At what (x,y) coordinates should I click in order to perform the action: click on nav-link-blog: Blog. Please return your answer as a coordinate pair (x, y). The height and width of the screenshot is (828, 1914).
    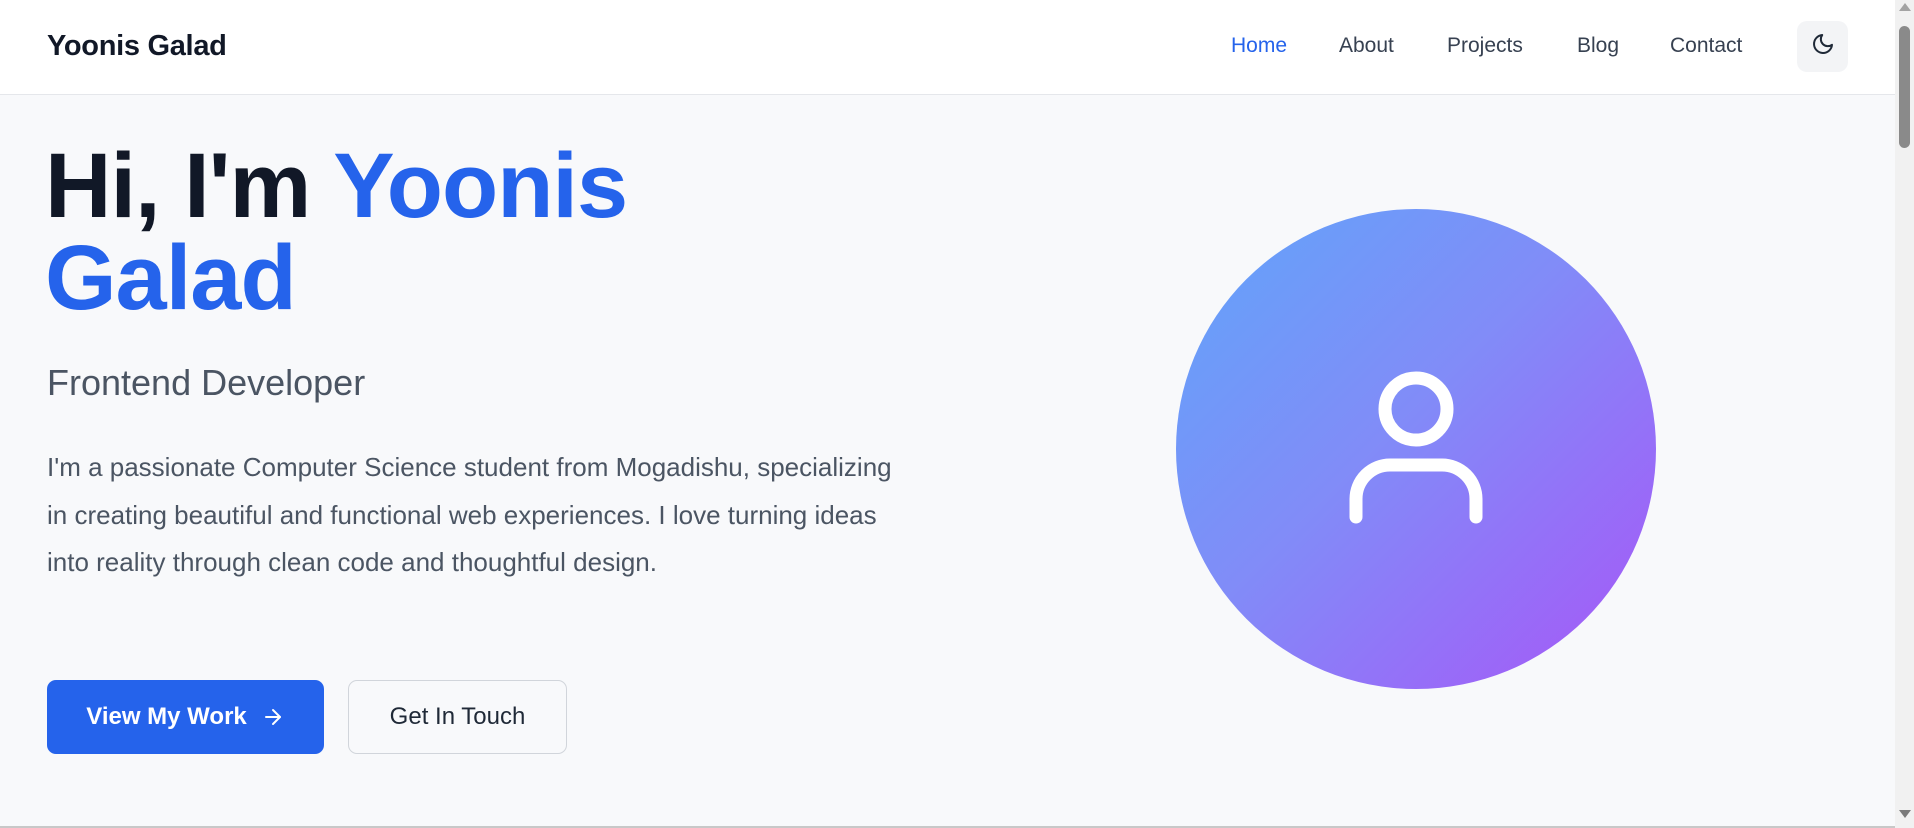
    Looking at the image, I should click on (1598, 47).